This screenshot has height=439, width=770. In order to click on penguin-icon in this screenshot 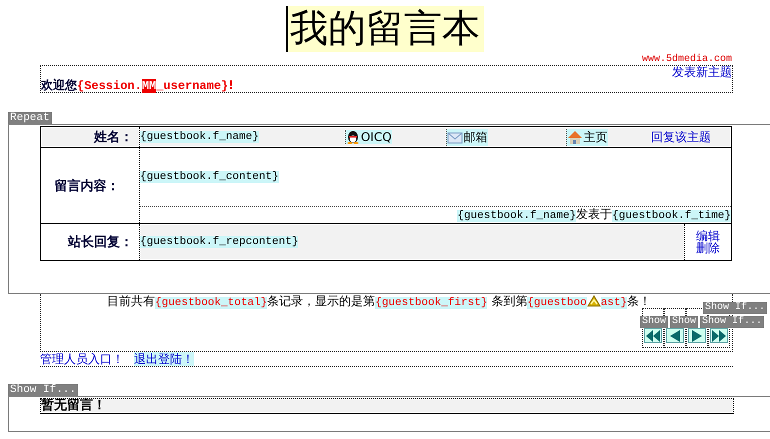, I will do `click(353, 137)`.